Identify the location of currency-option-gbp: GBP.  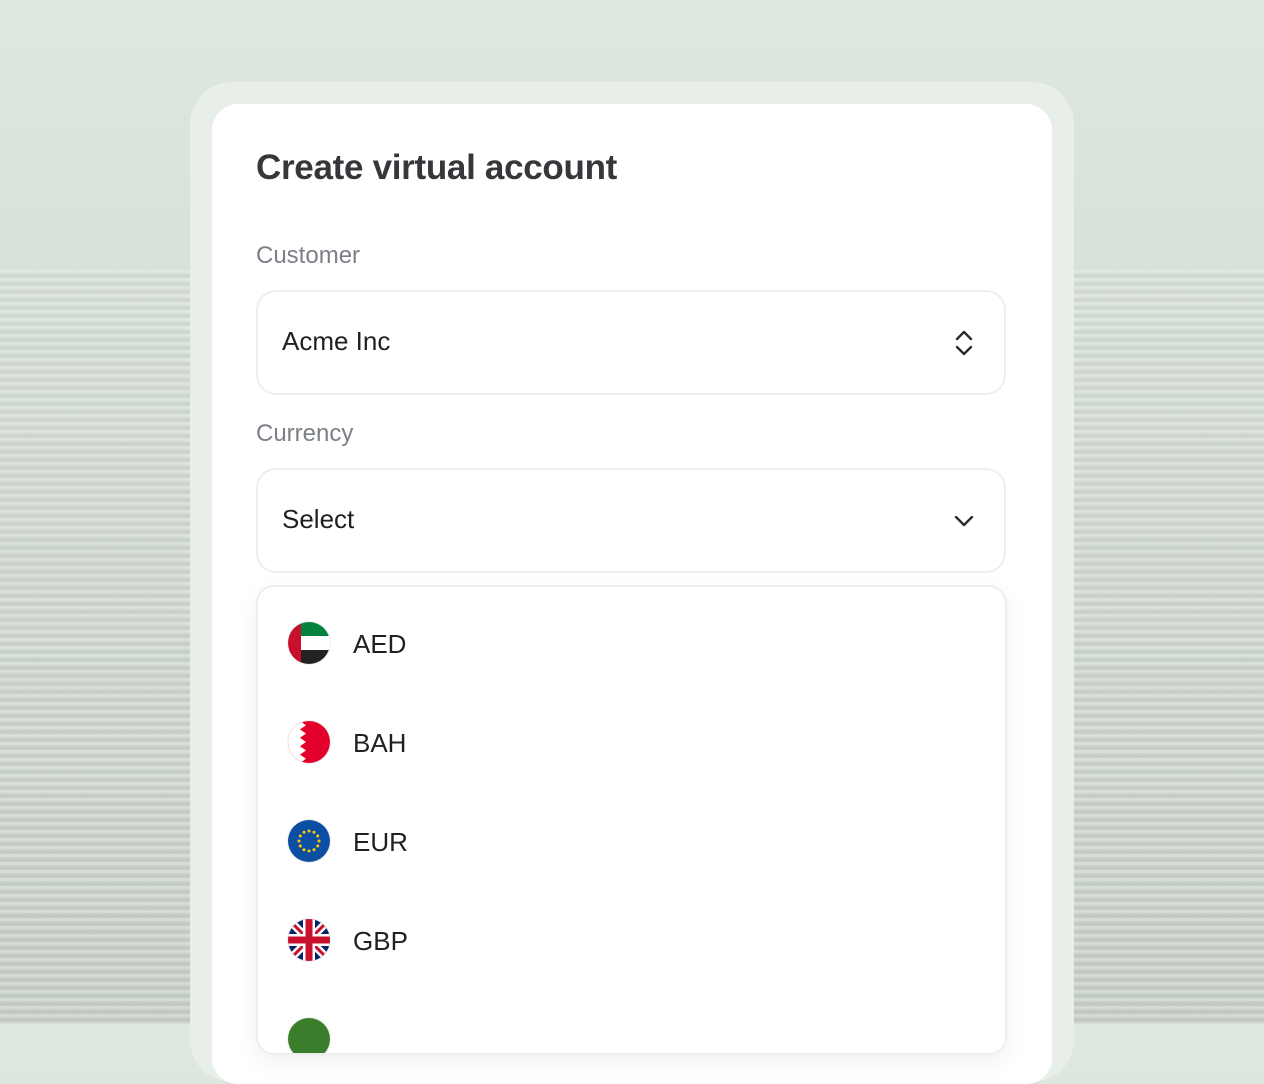
(631, 940).